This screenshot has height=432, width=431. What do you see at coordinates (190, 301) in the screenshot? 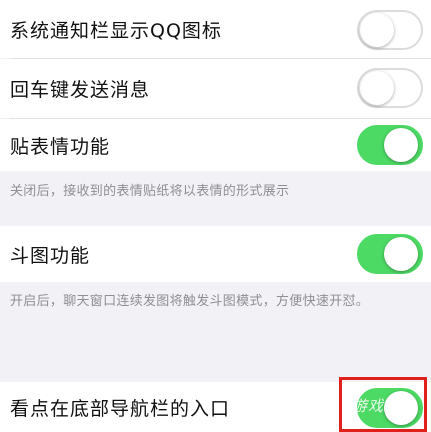
I see `doutu-note: 开启后，聊天窗口连续发图将触发斗图模式，方便快速开怼。` at bounding box center [190, 301].